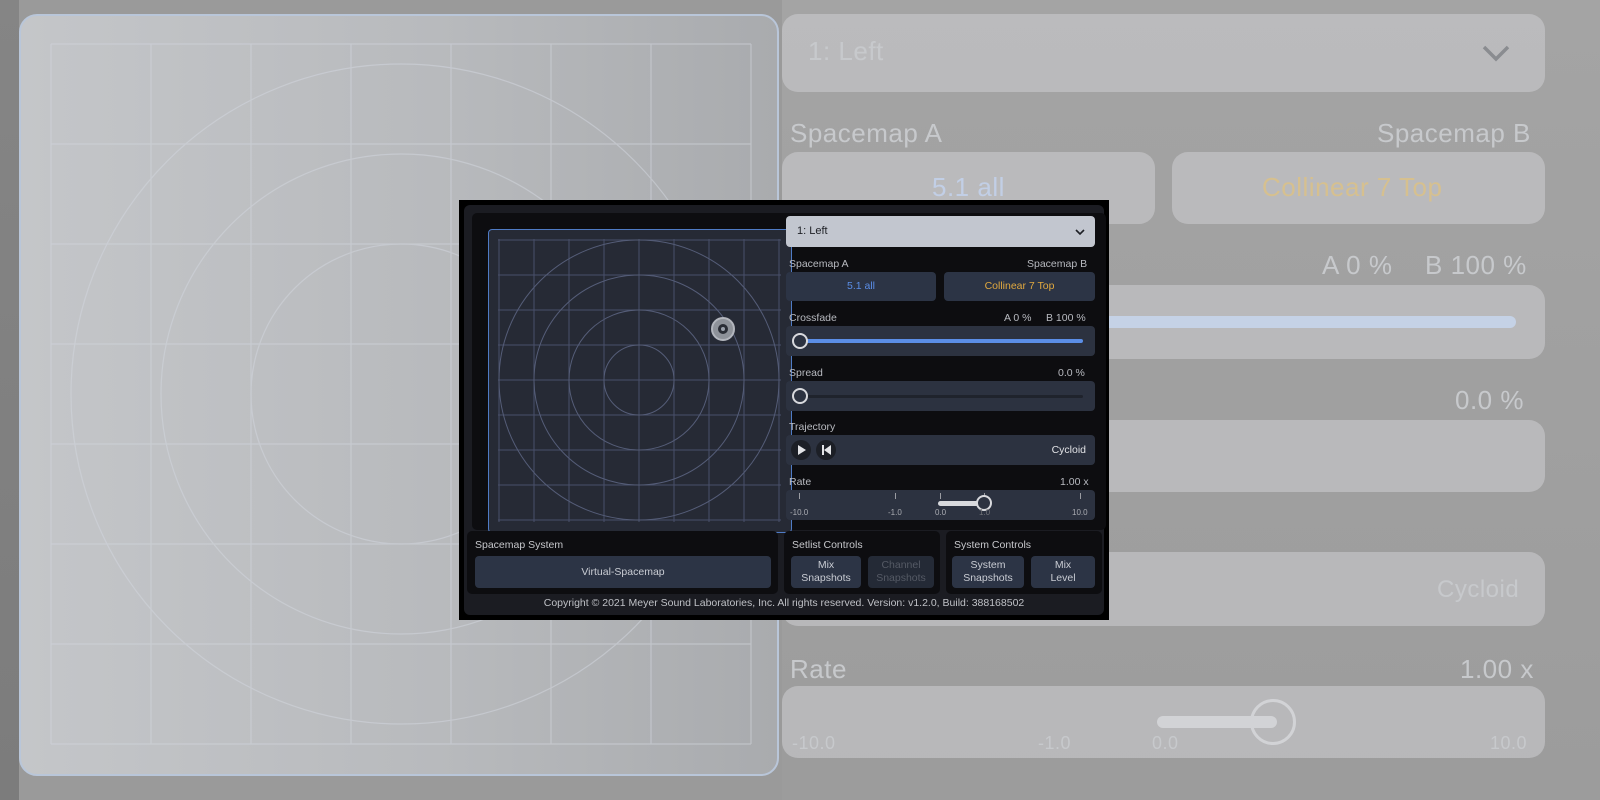 The width and height of the screenshot is (1600, 800). What do you see at coordinates (814, 743) in the screenshot?
I see `background-rate-tick-0: -10.0` at bounding box center [814, 743].